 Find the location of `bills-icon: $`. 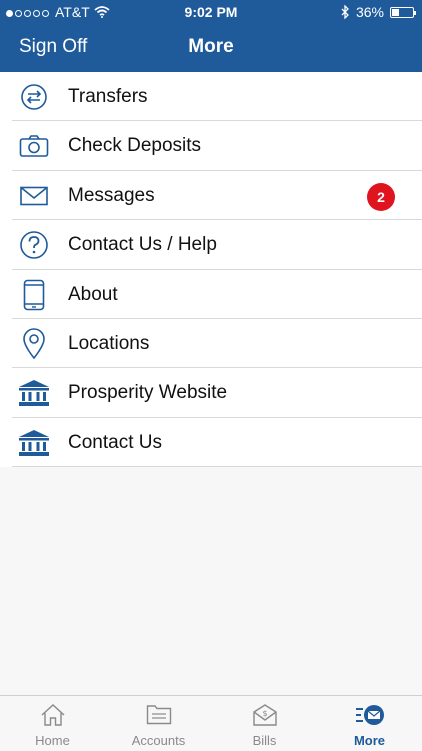

bills-icon: $ is located at coordinates (264, 716).